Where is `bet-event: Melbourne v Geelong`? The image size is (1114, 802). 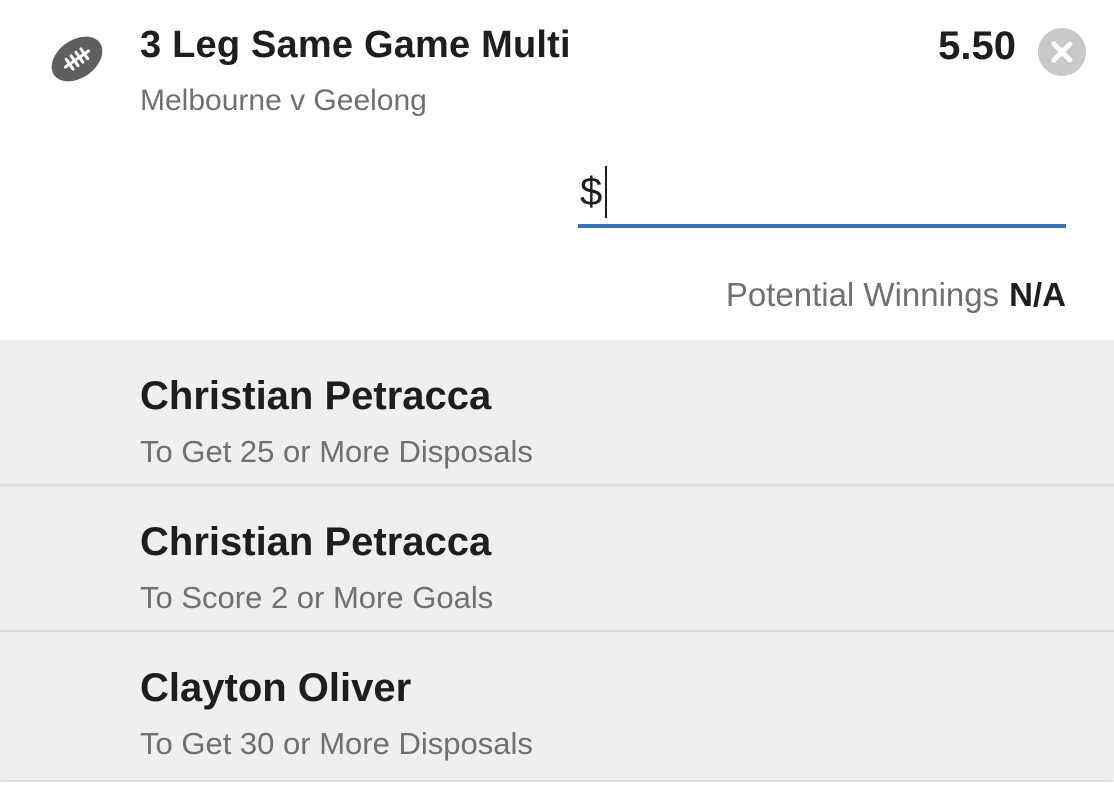
bet-event: Melbourne v Geelong is located at coordinates (283, 100).